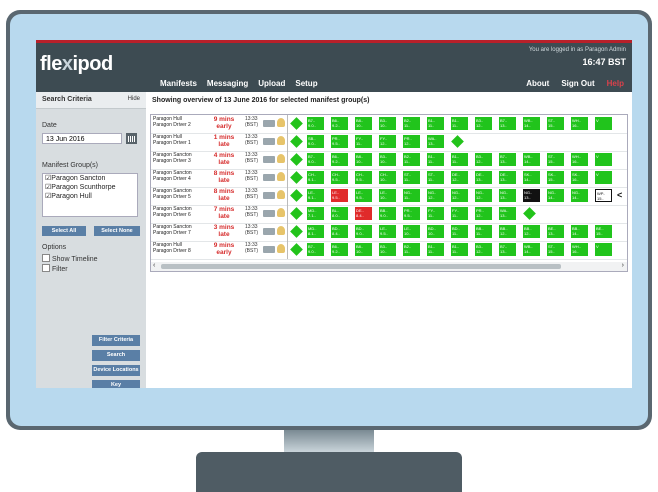 The height and width of the screenshot is (492, 658). I want to click on stop-cell: B7.. 13.., so click(507, 249).